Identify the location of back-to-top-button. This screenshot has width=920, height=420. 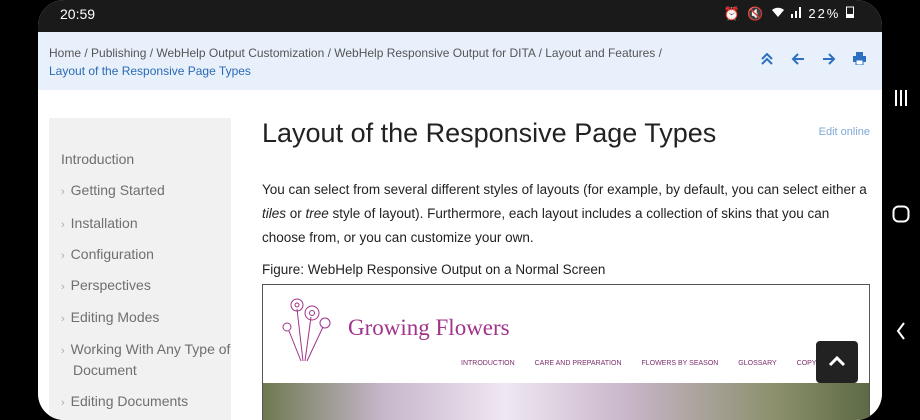
(837, 362).